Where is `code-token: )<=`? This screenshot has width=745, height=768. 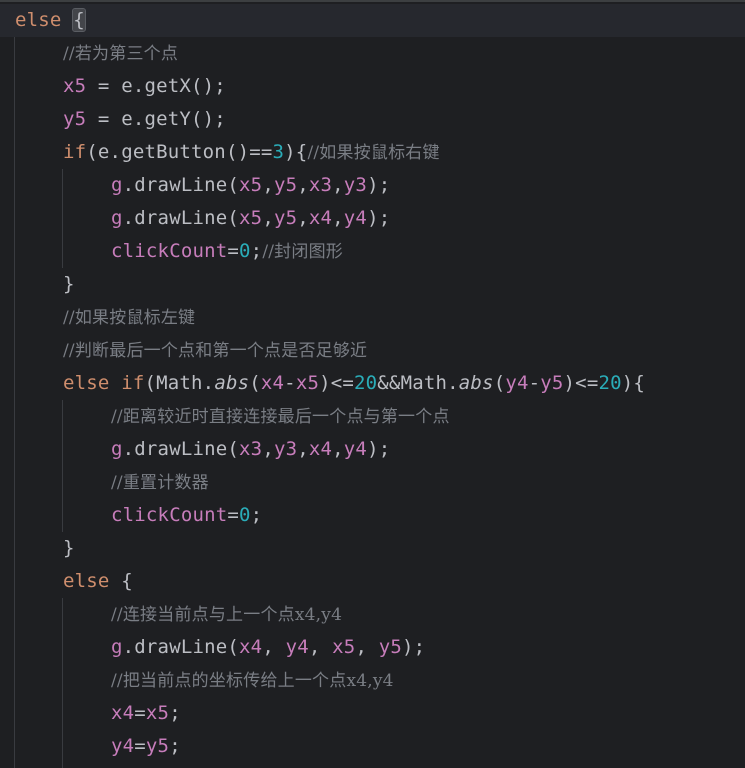 code-token: )<= is located at coordinates (581, 383).